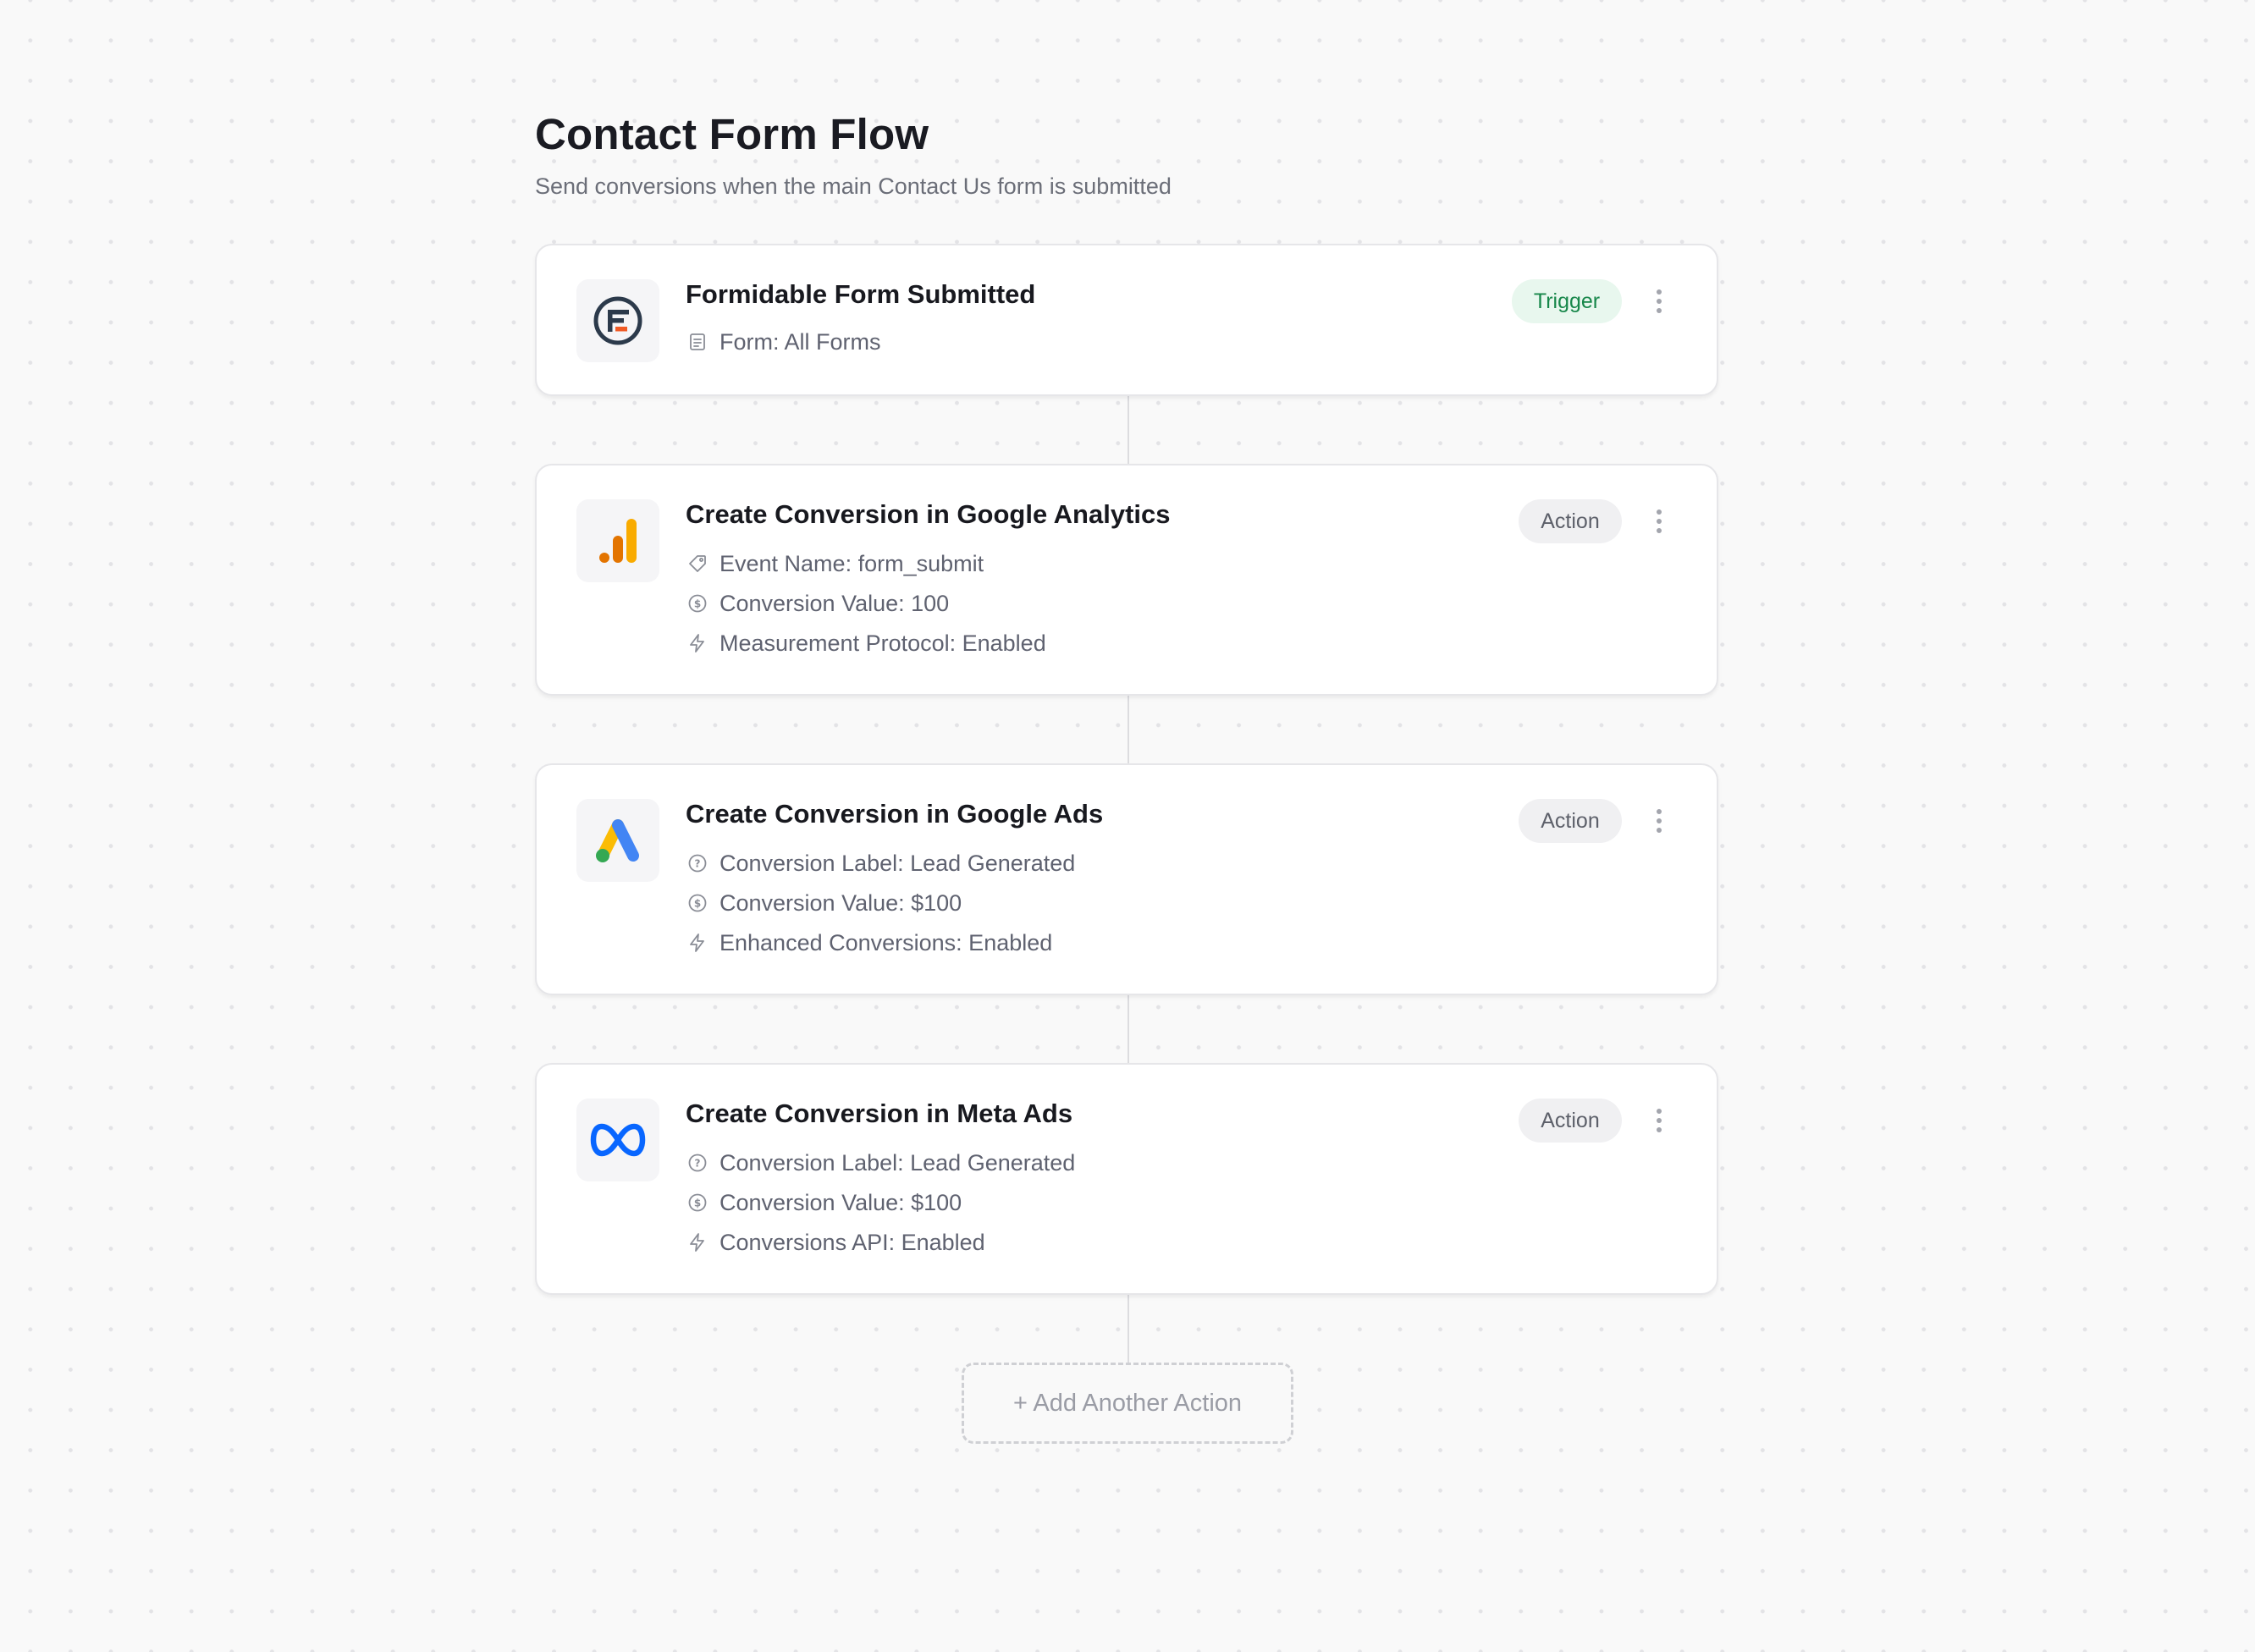 The height and width of the screenshot is (1652, 2255). Describe the element at coordinates (801, 341) in the screenshot. I see `detail-text: Form: All Forms` at that location.